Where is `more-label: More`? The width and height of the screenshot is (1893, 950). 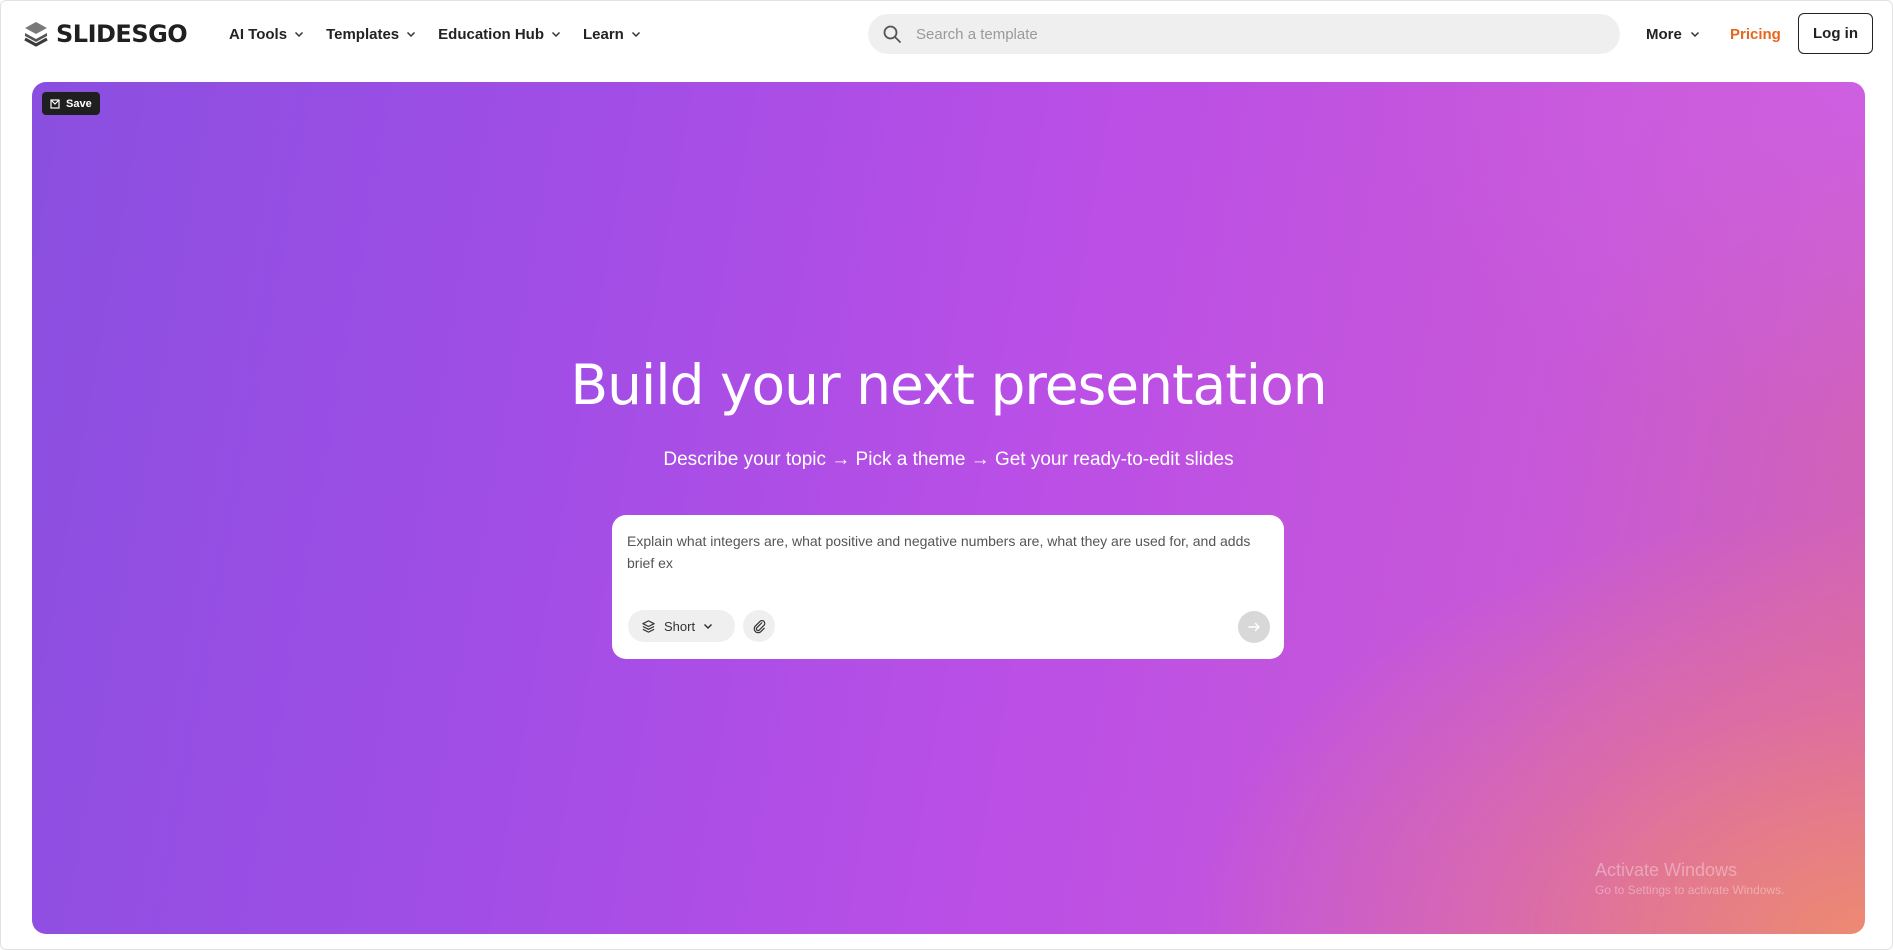
more-label: More is located at coordinates (1664, 34).